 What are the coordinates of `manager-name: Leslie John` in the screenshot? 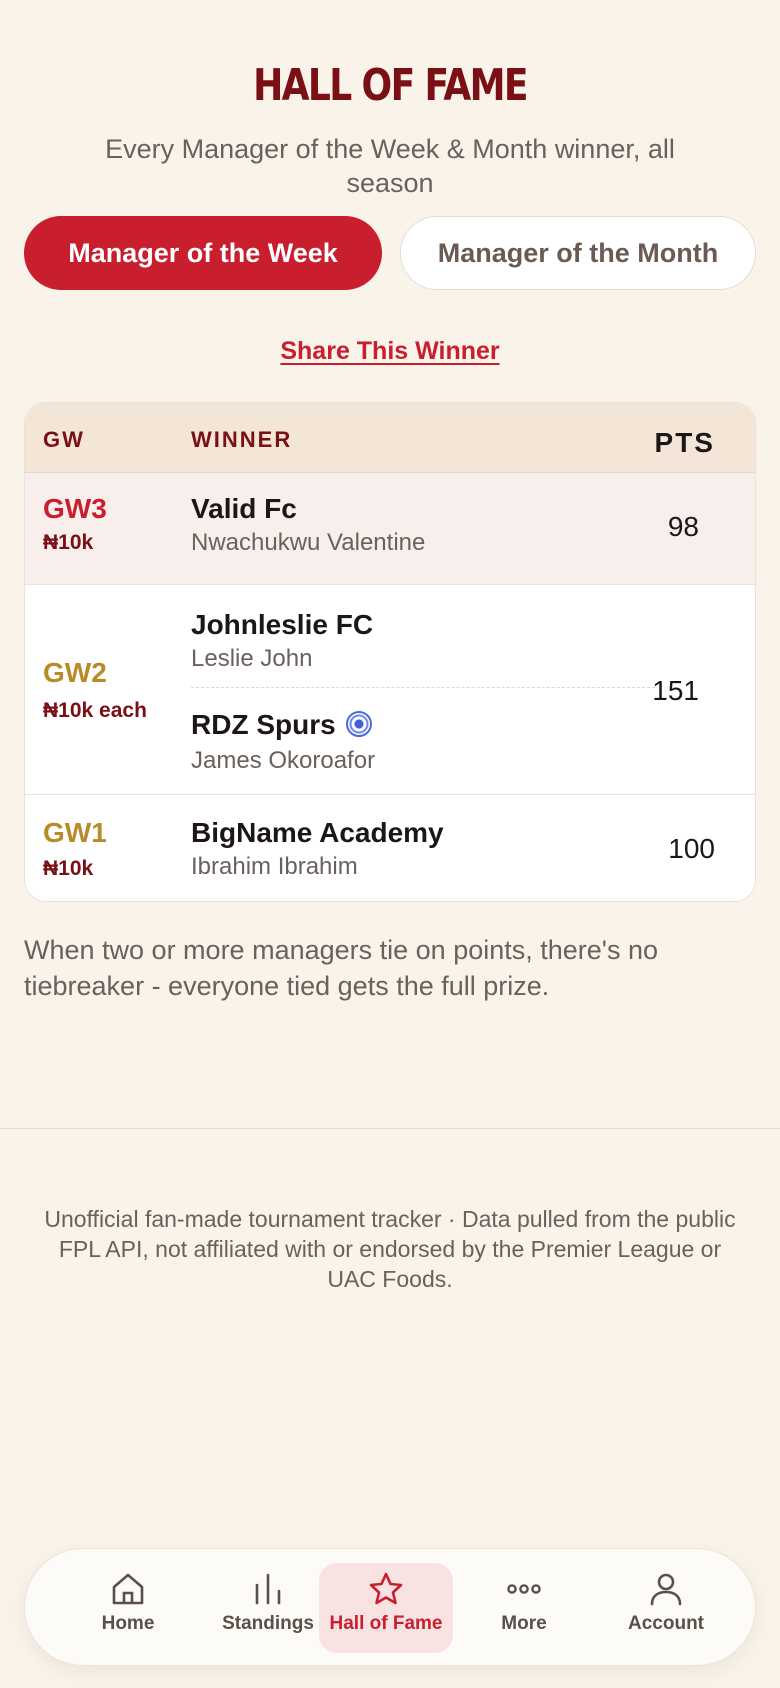 It's located at (252, 658).